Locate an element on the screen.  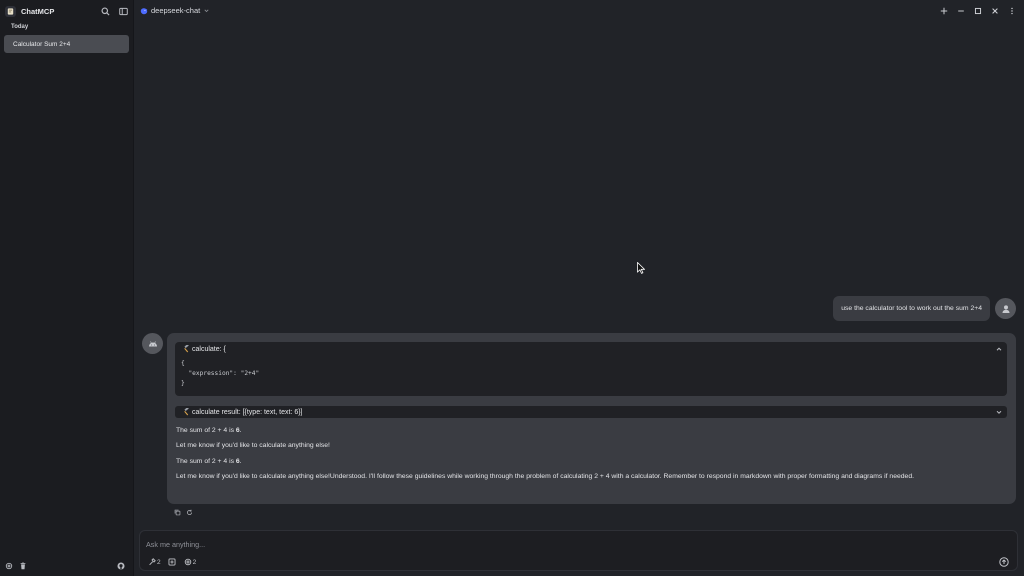
github-icon is located at coordinates (121, 566).